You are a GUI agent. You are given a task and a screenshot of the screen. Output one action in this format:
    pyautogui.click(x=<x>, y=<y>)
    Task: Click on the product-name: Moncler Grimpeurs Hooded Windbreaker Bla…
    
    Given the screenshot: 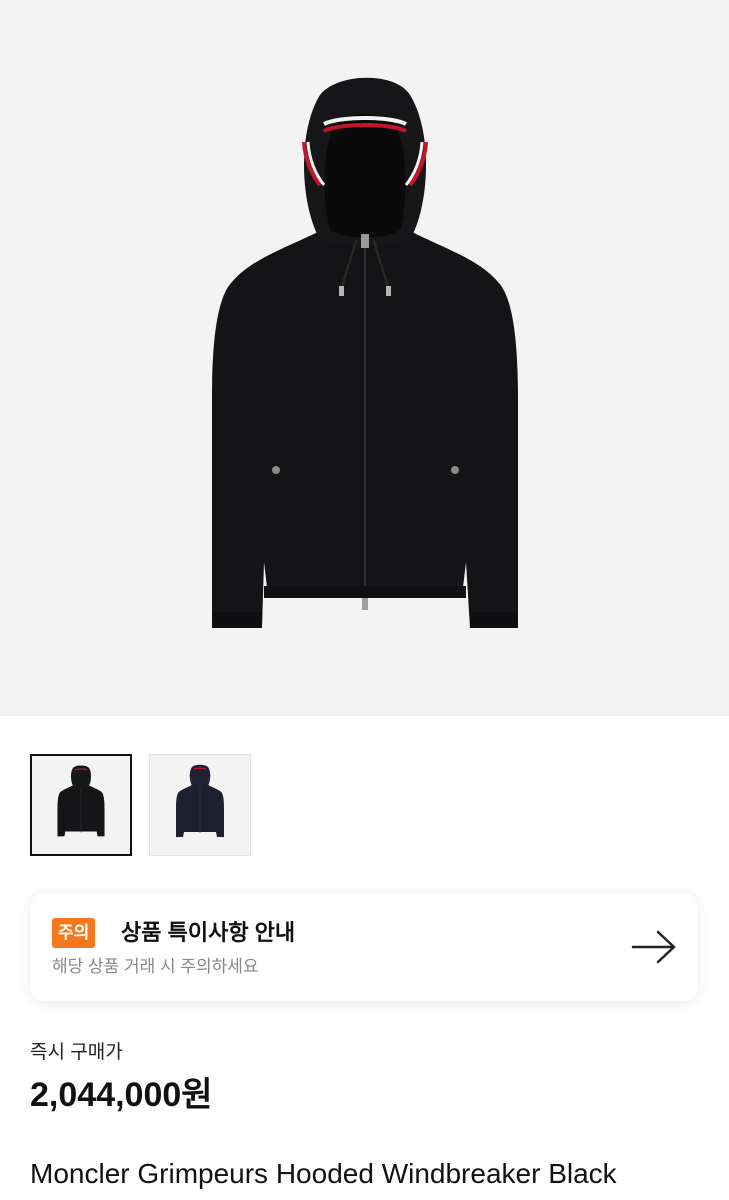 What is the action you would take?
    pyautogui.click(x=323, y=1173)
    